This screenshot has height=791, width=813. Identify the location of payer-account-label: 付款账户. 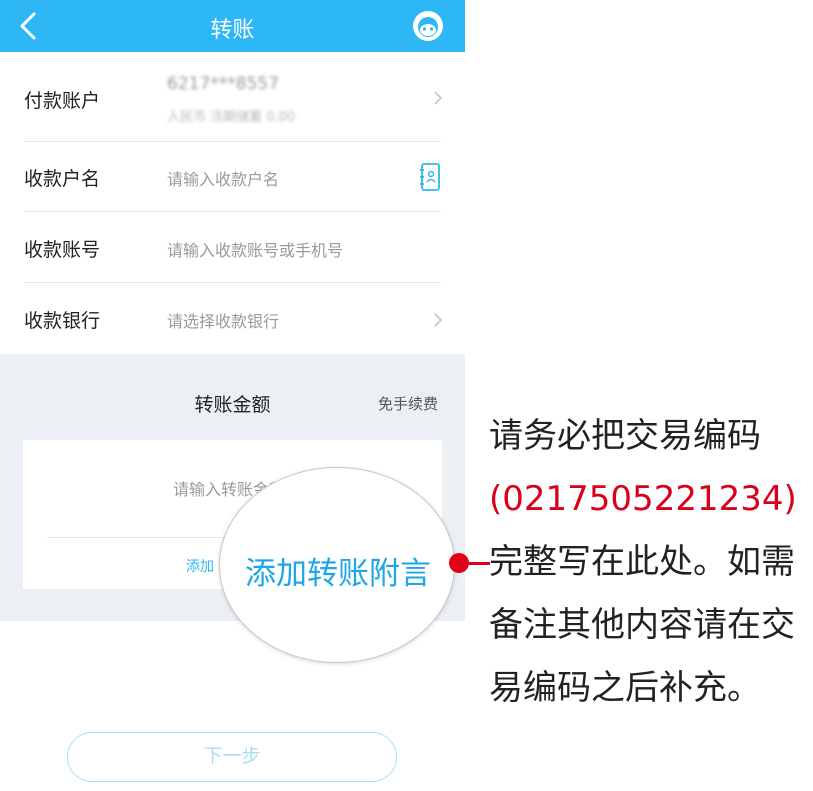
(62, 101).